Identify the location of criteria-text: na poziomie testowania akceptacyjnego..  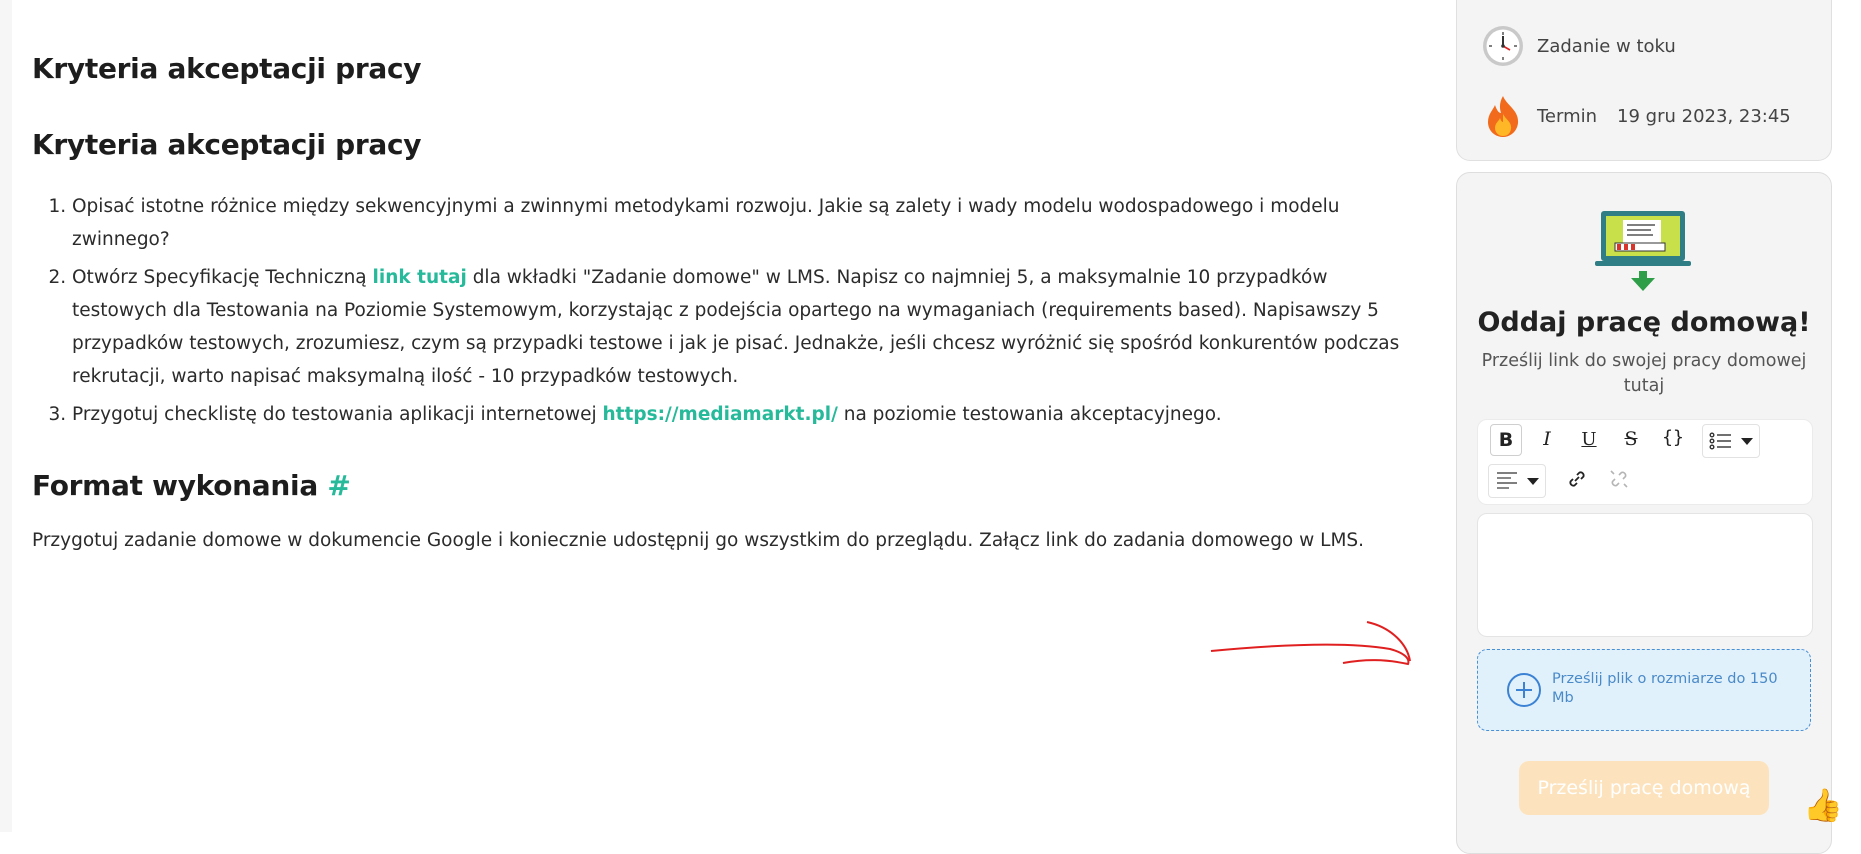
(1029, 414).